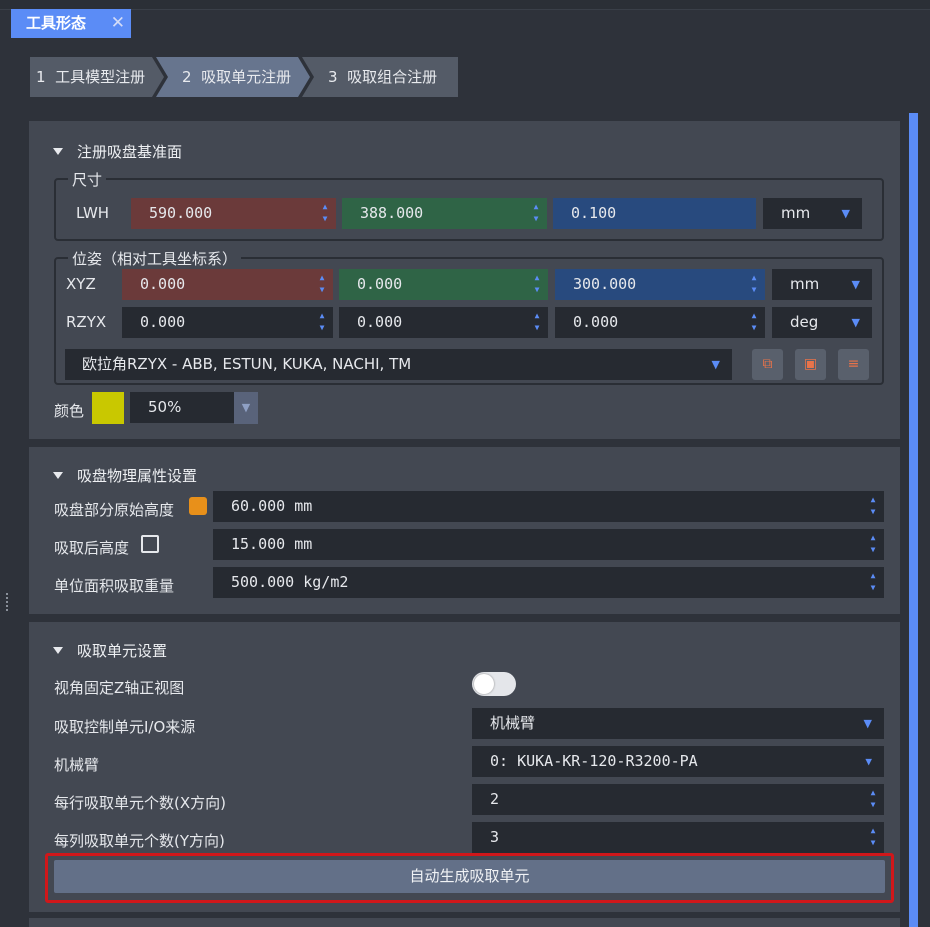 The width and height of the screenshot is (930, 927). I want to click on per-col-input: 3 ▲ ▼, so click(678, 837).